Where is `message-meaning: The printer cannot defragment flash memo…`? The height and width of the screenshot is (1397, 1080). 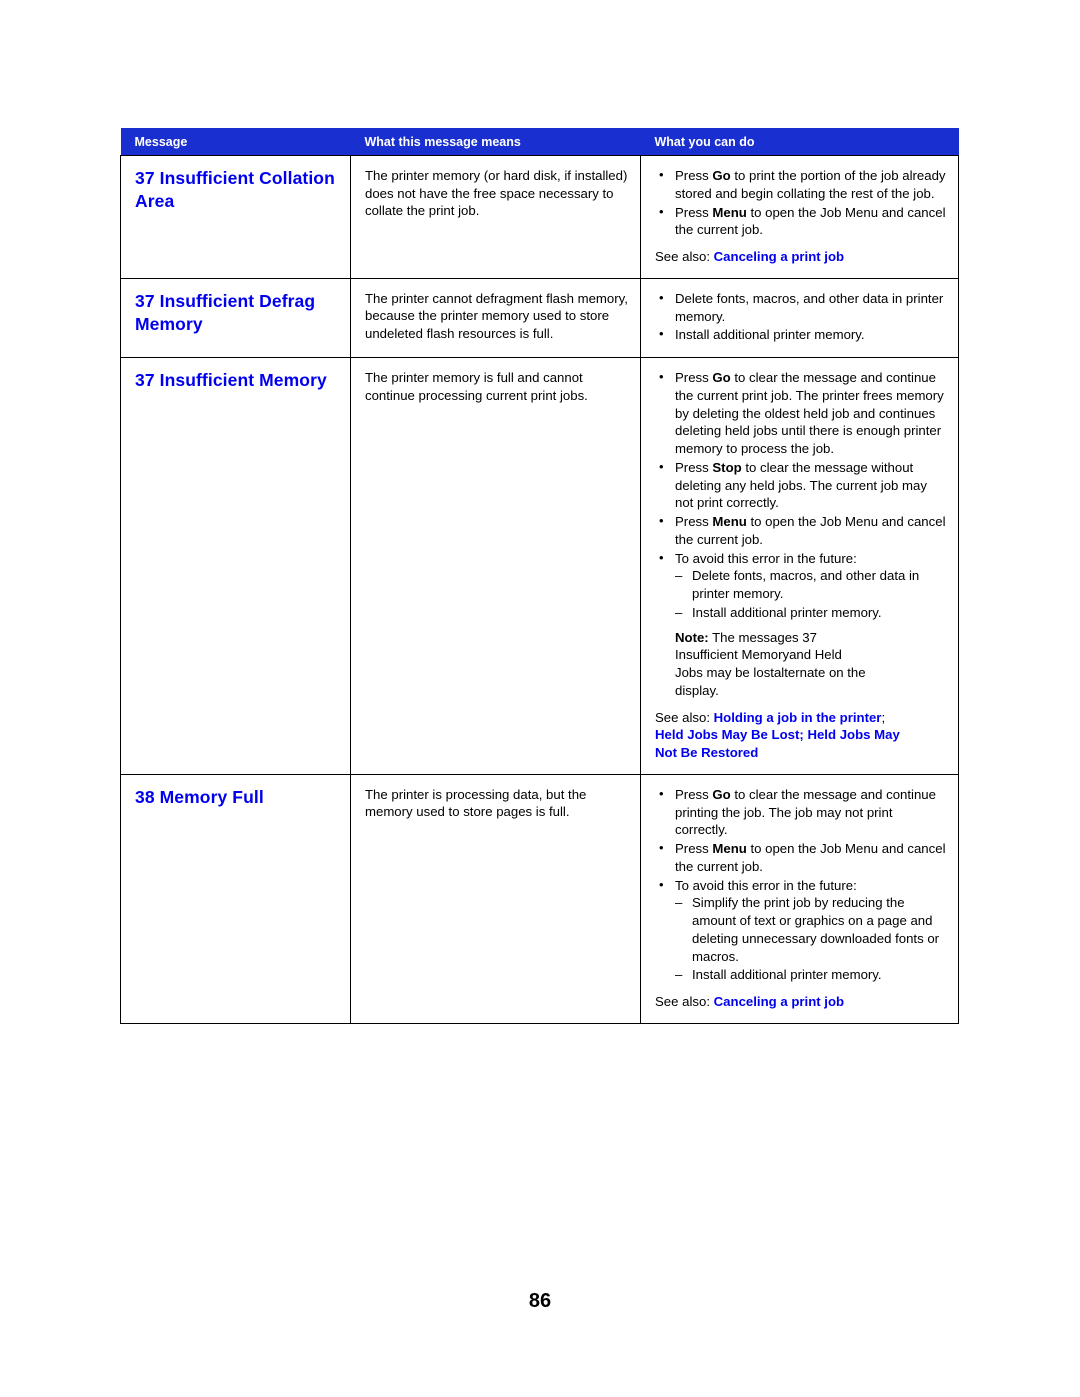
message-meaning: The printer cannot defragment flash memo… is located at coordinates (496, 315).